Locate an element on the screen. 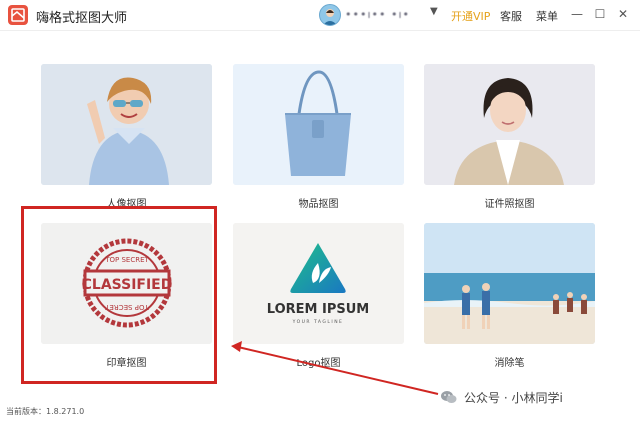 This screenshot has height=422, width=640. watermark: 公众号 · 小林同学i is located at coordinates (536, 397).